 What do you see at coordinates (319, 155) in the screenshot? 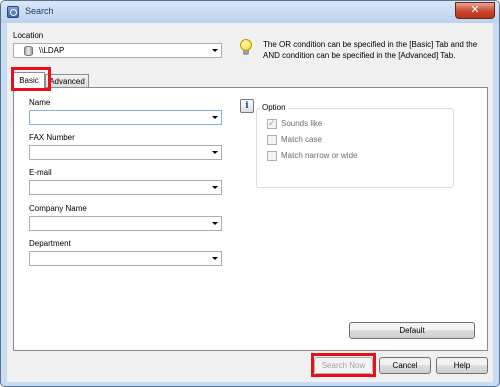
I see `match-narrow-wide-label: Match narrow or wide` at bounding box center [319, 155].